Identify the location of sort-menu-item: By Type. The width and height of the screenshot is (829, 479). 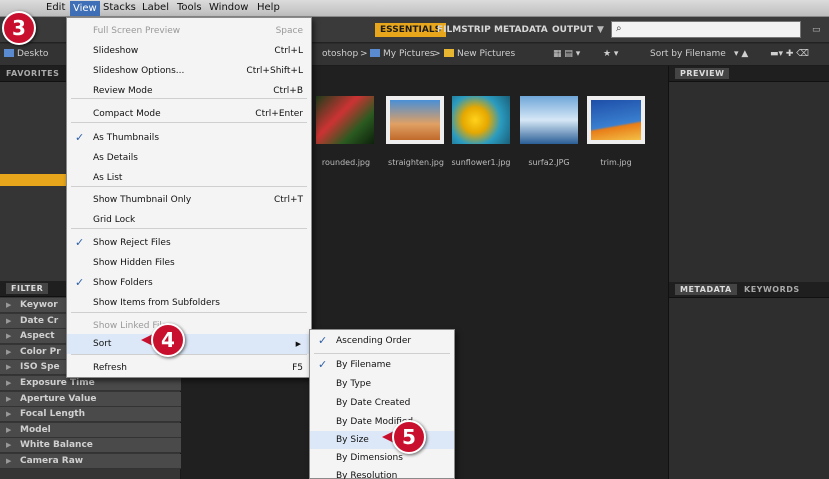
(382, 384).